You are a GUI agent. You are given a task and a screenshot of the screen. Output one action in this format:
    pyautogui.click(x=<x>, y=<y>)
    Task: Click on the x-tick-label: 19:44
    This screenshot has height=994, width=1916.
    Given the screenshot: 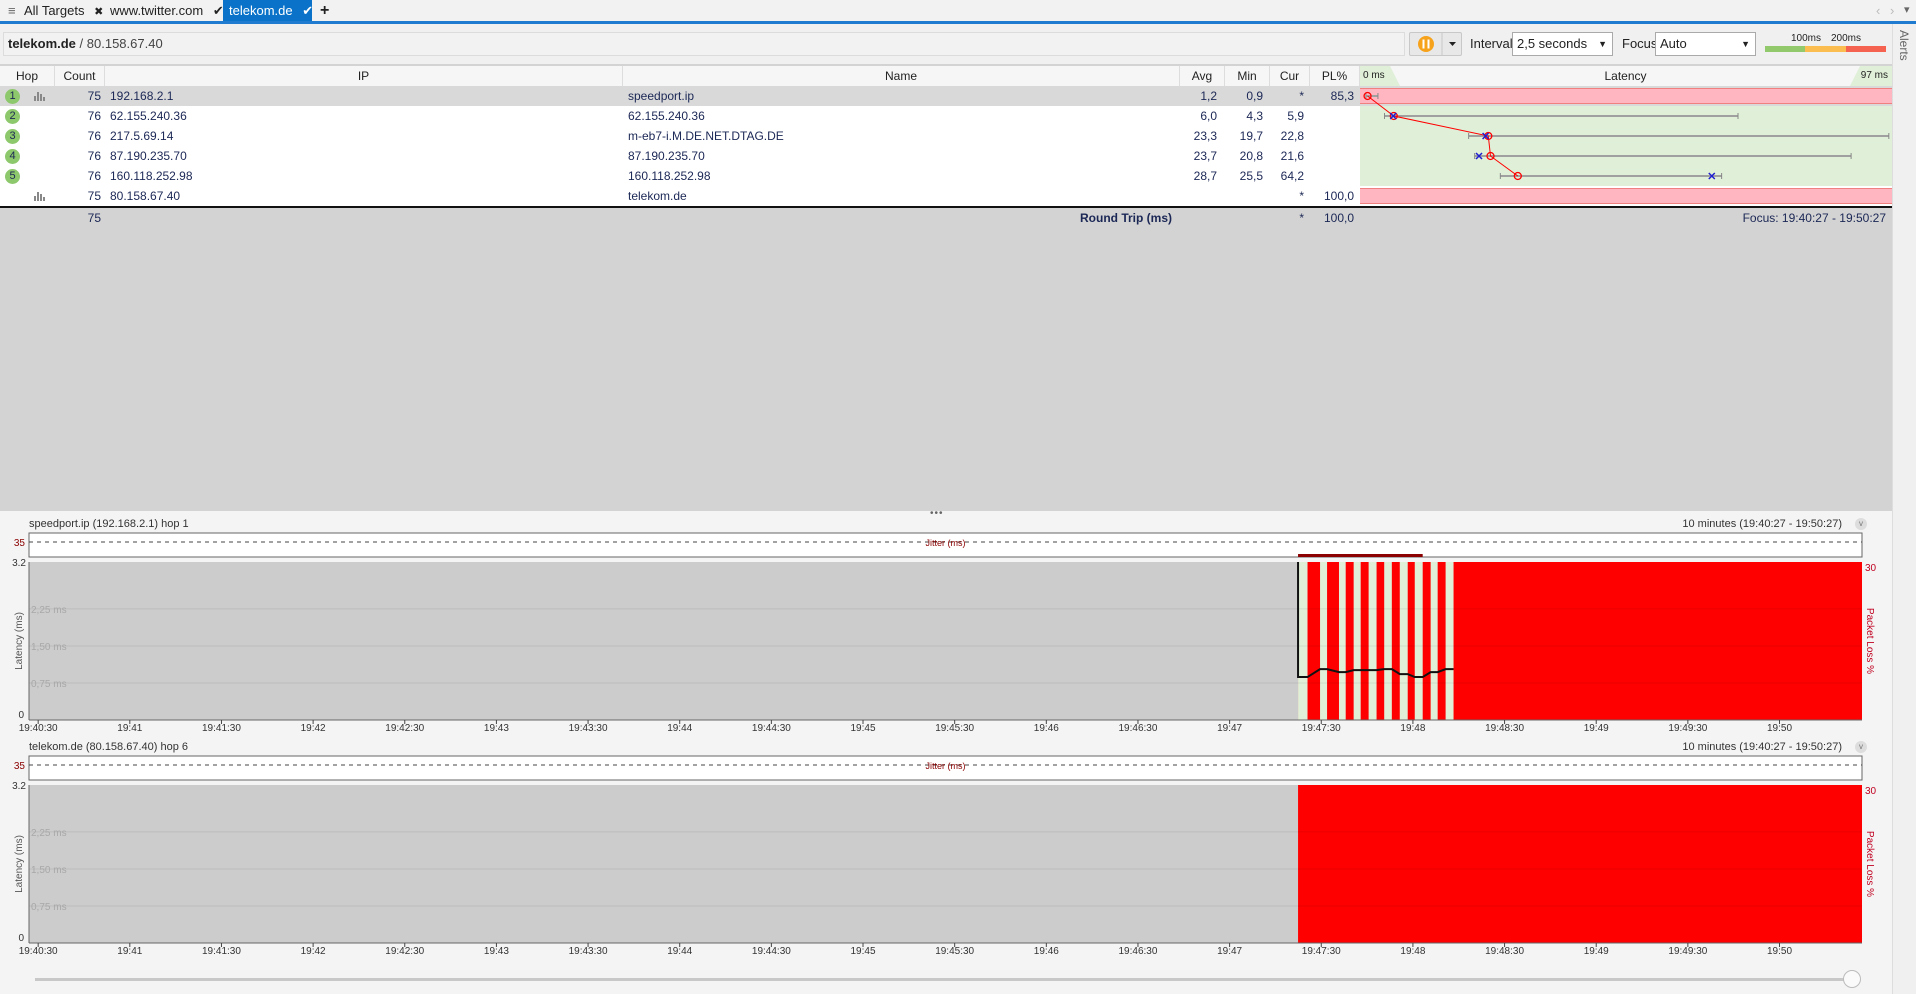 What is the action you would take?
    pyautogui.click(x=679, y=951)
    